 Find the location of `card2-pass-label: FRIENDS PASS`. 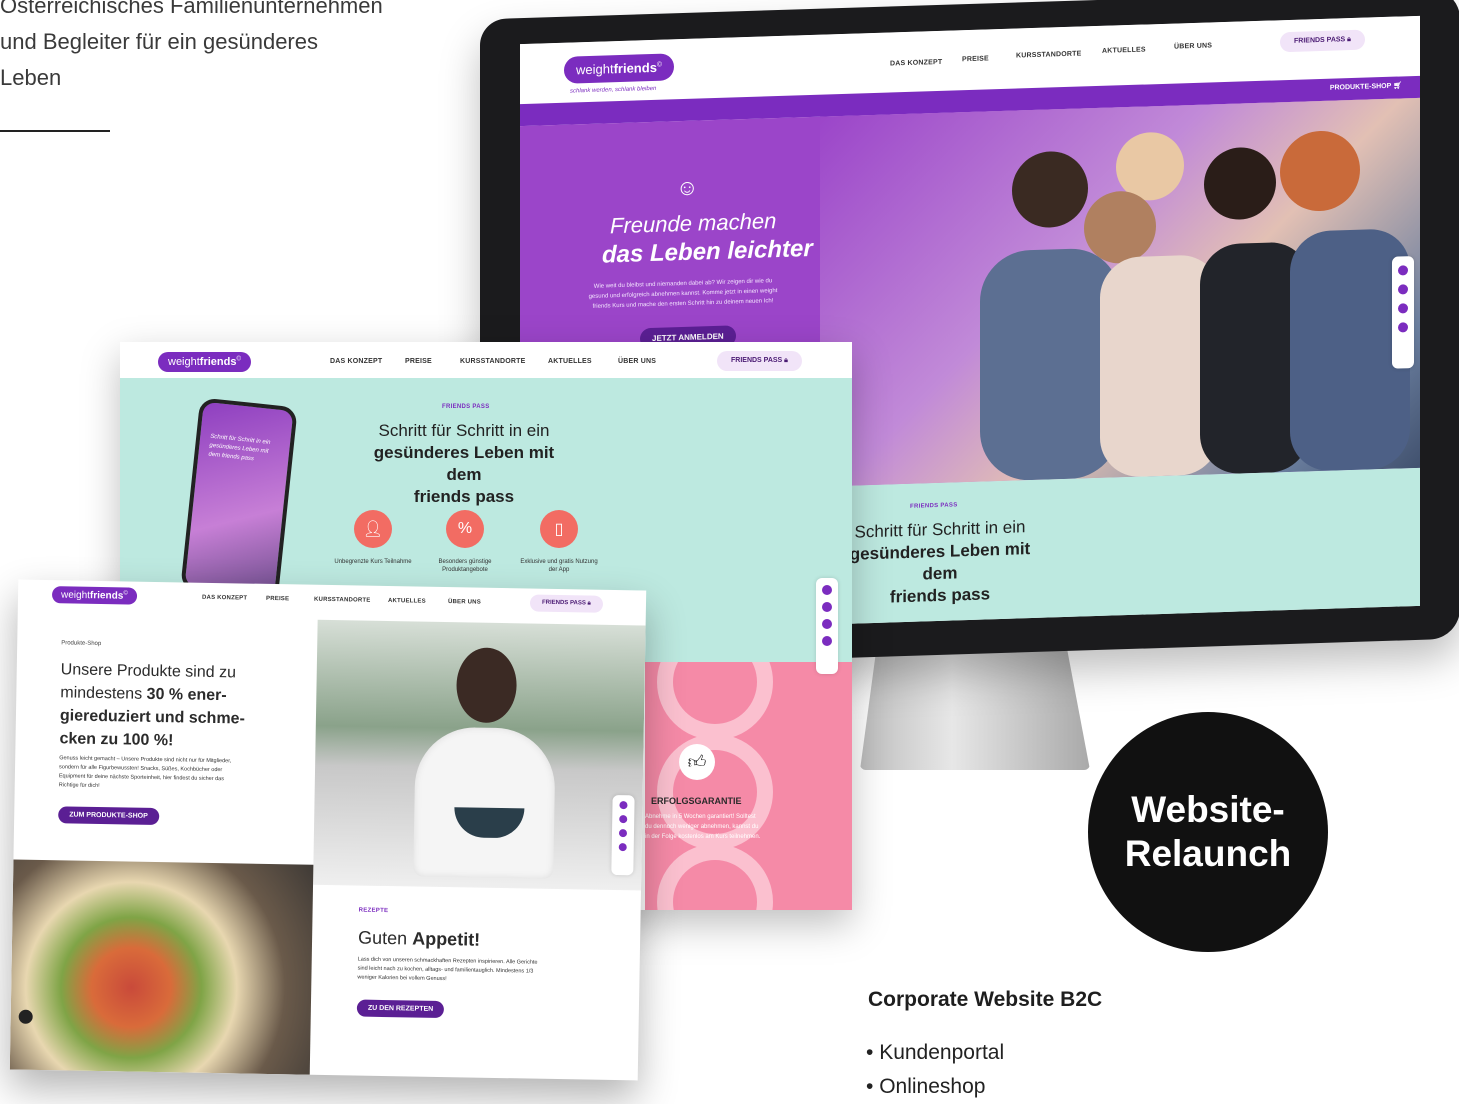

card2-pass-label: FRIENDS PASS is located at coordinates (757, 360).